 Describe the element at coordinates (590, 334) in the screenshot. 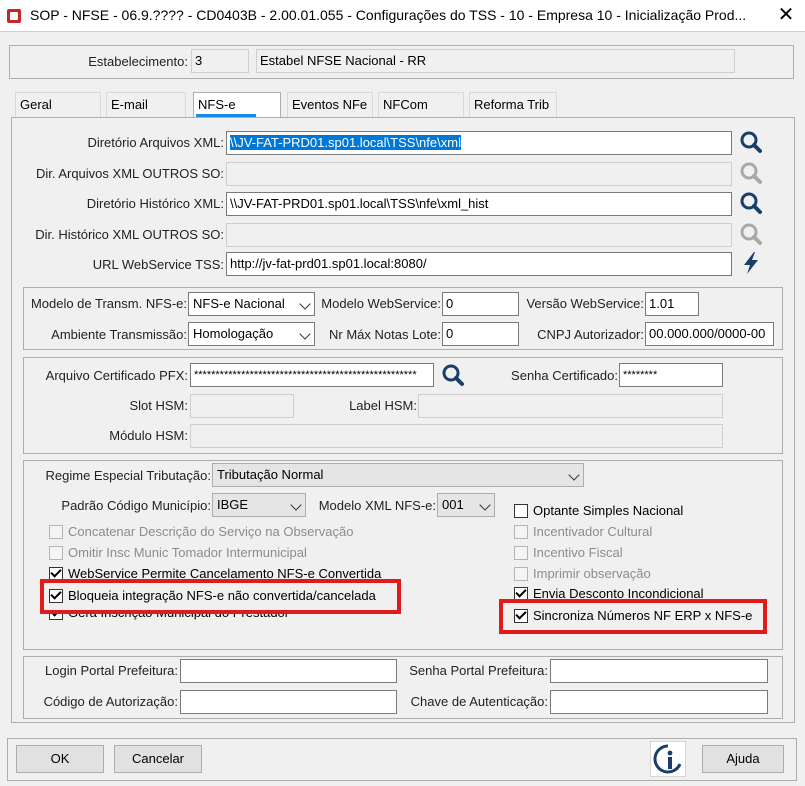

I see `cnpj-label: CNPJ Autorizador:` at that location.